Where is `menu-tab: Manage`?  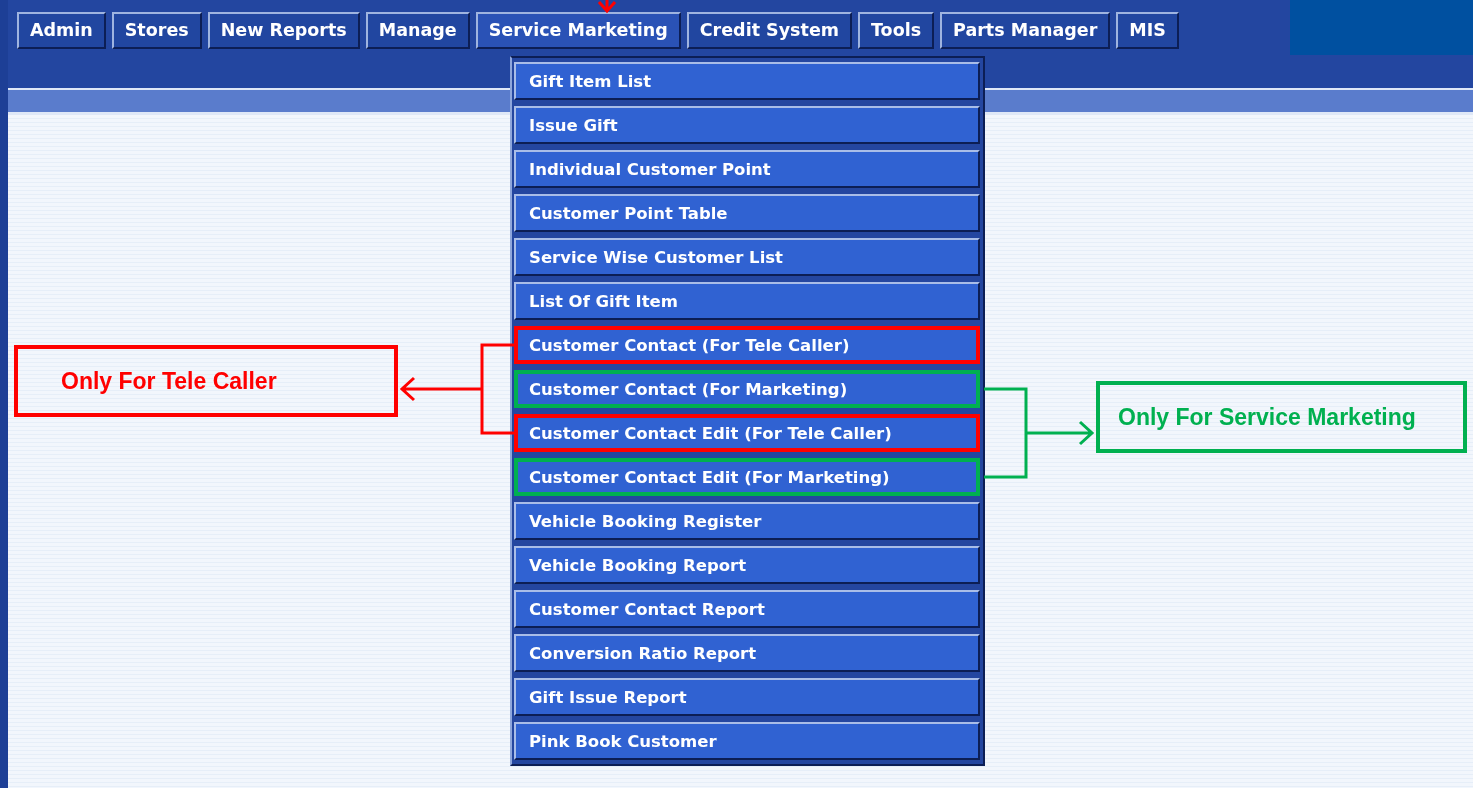
menu-tab: Manage is located at coordinates (417, 30).